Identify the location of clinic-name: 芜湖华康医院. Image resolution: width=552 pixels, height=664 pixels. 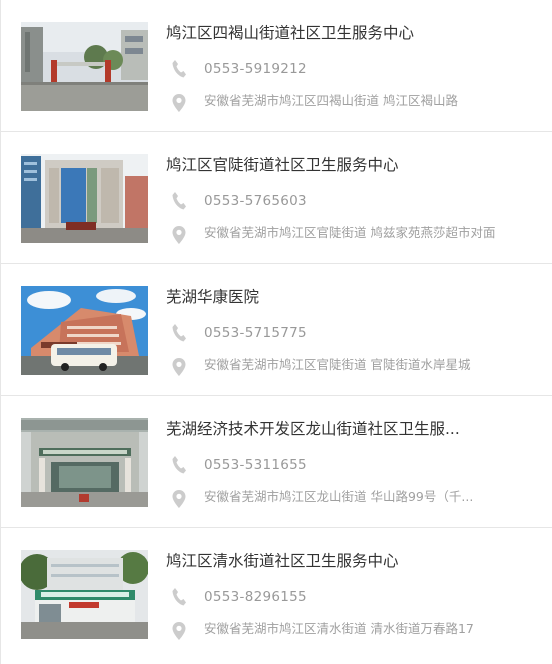
(336, 297).